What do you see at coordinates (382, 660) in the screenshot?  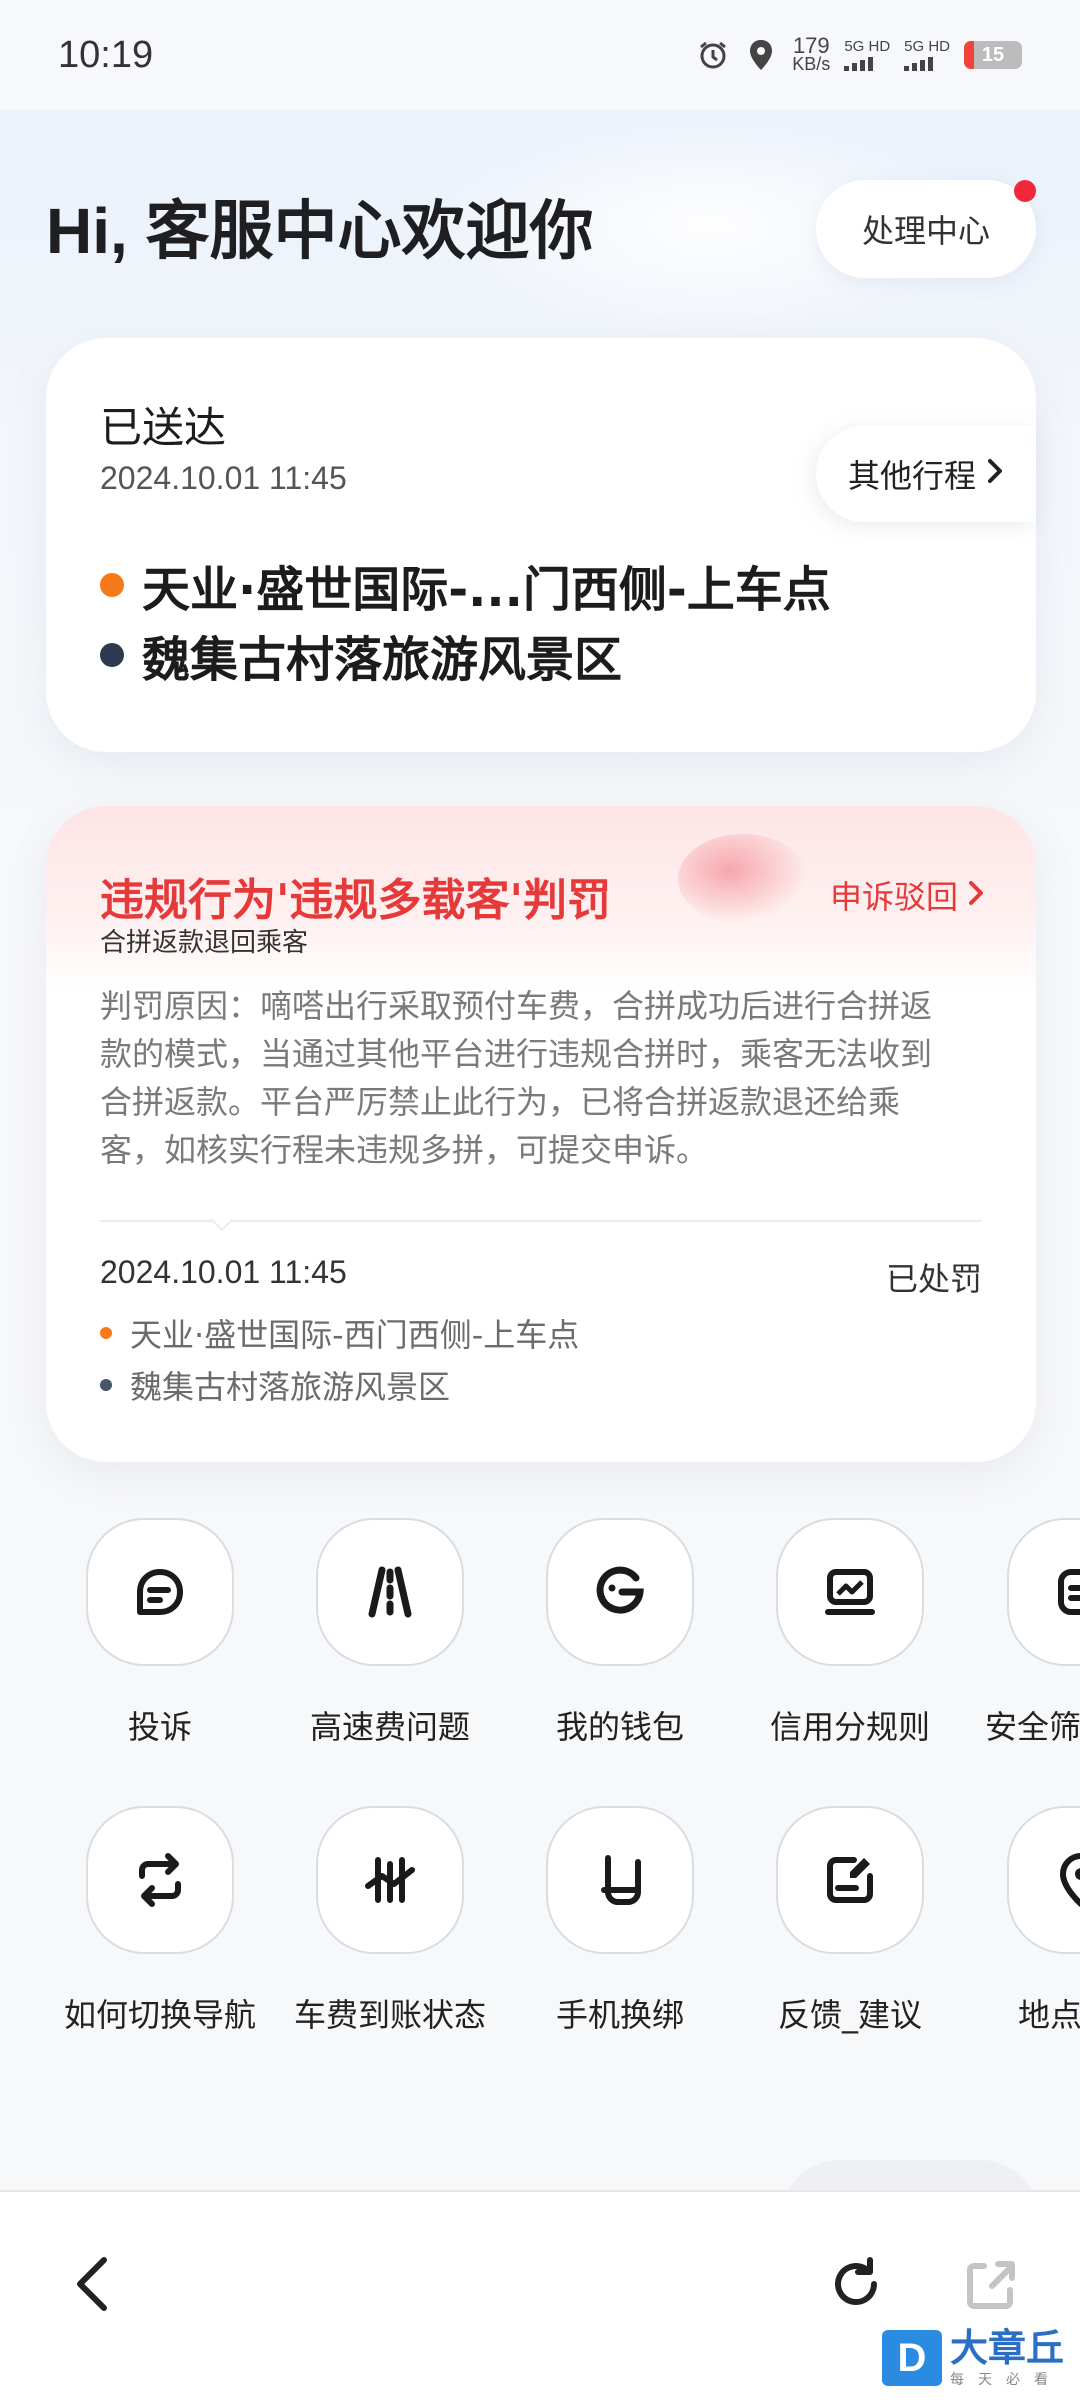 I see `trip-end-label: 魏集古村落旅游风景区` at bounding box center [382, 660].